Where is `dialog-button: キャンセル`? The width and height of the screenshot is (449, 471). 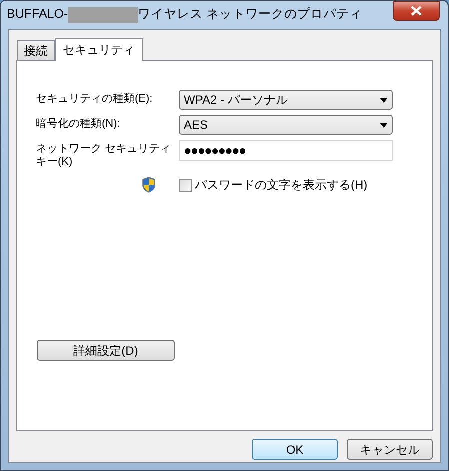 dialog-button: キャンセル is located at coordinates (390, 449).